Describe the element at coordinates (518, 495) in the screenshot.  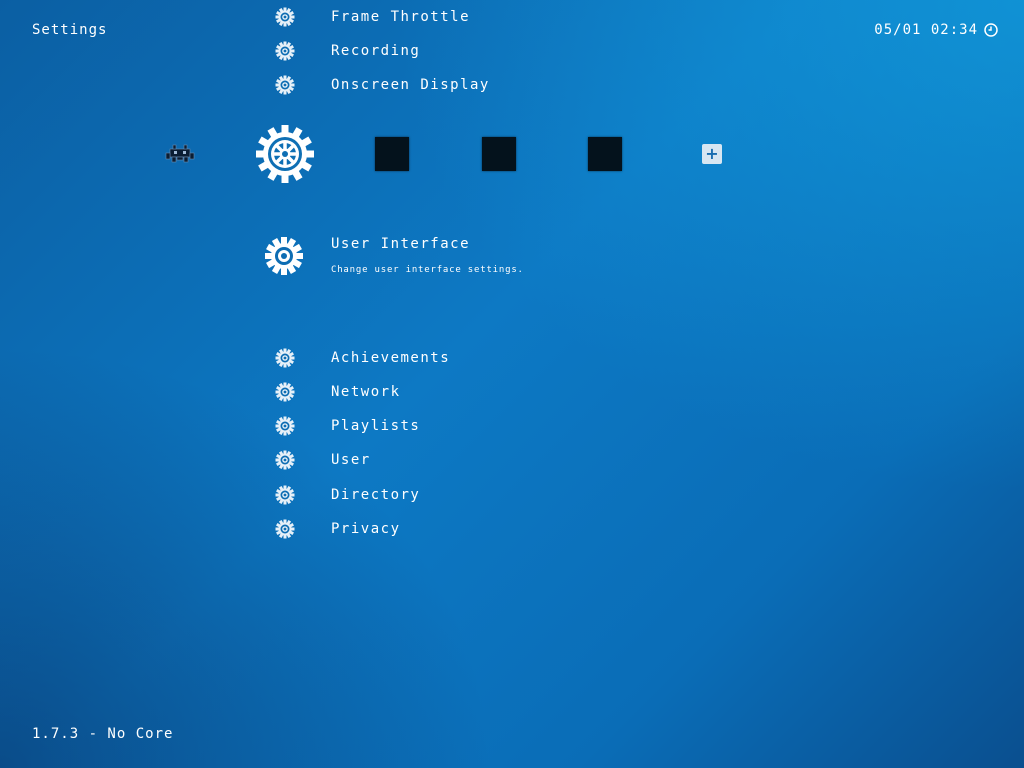
I see `menu-item-directory: Directory` at that location.